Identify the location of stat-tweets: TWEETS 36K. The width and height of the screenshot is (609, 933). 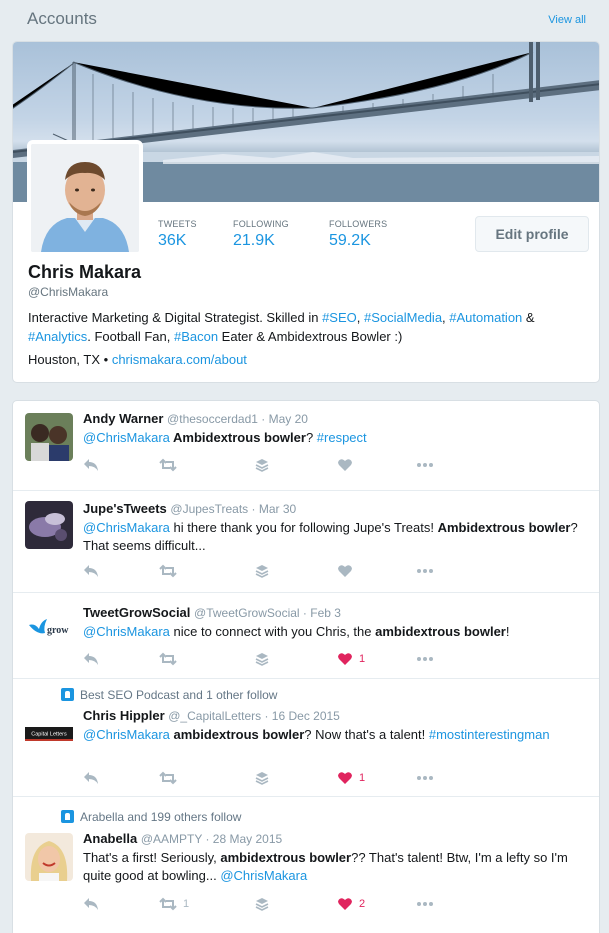
(177, 234).